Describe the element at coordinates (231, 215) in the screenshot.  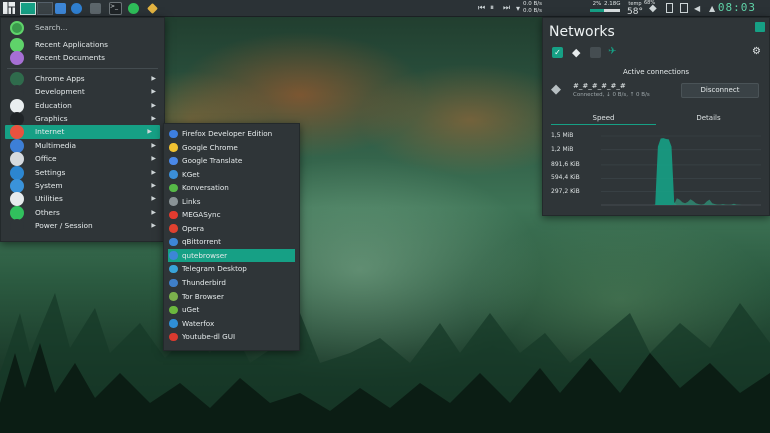
I see `app-item-megasync: MEGASync` at that location.